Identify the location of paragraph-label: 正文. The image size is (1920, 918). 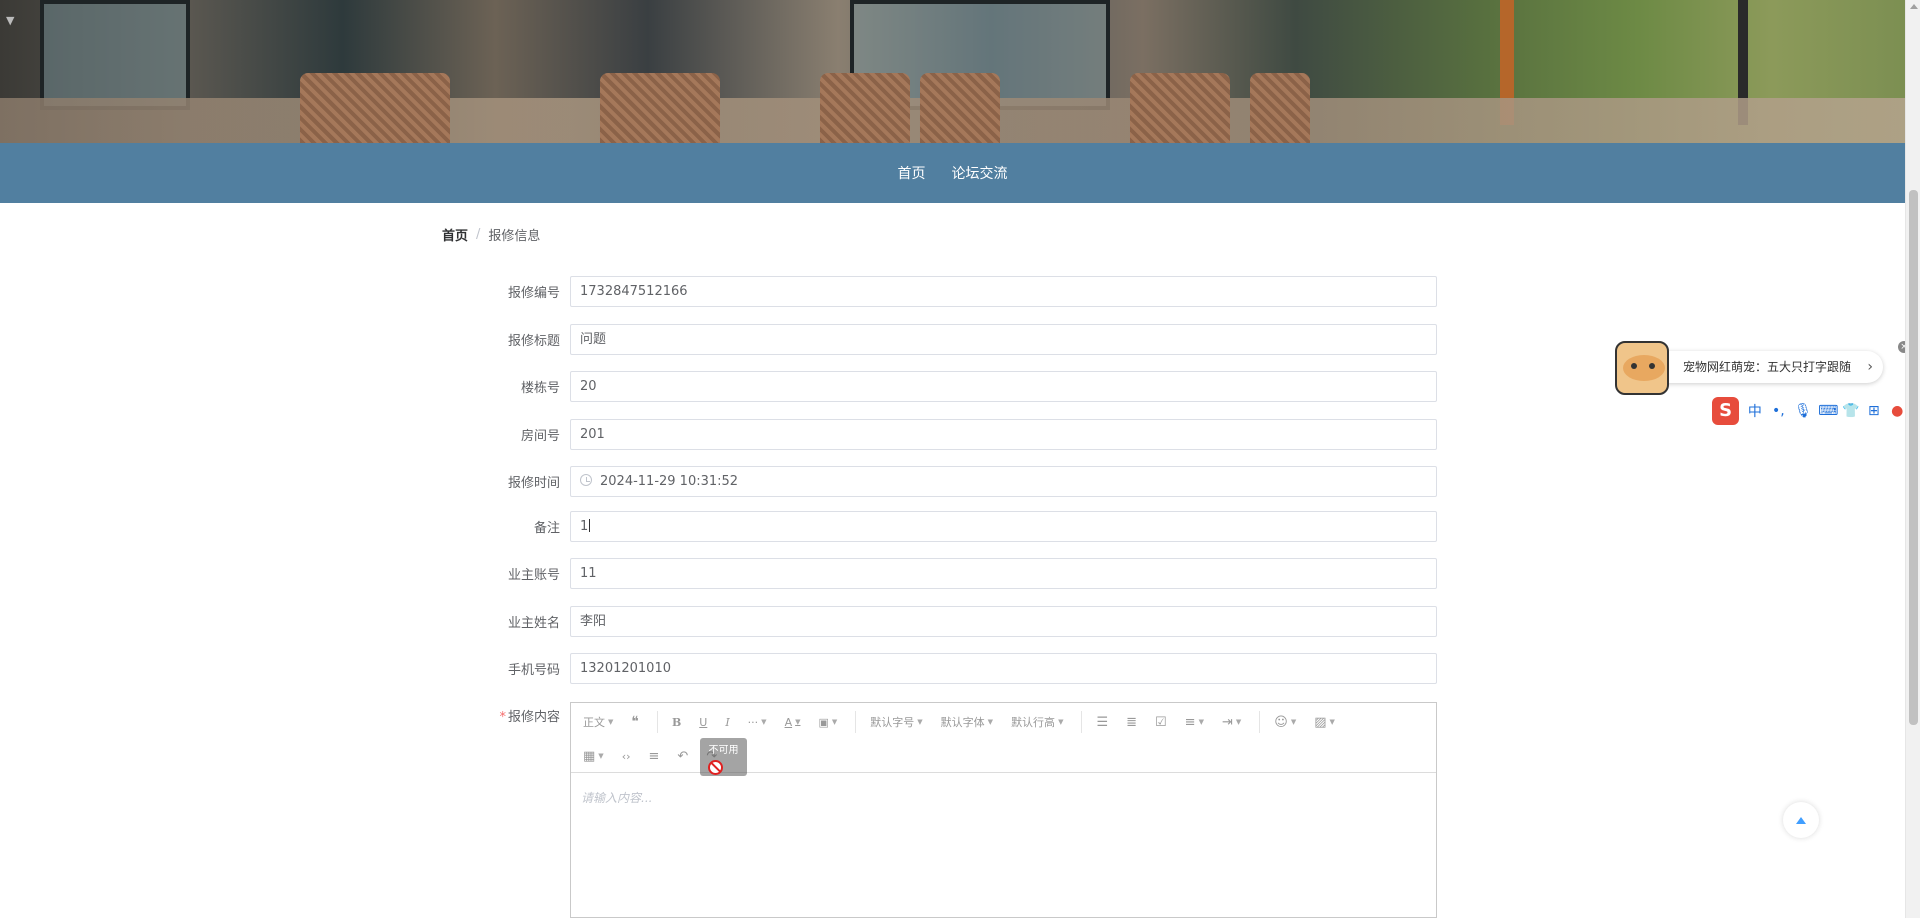
(594, 722).